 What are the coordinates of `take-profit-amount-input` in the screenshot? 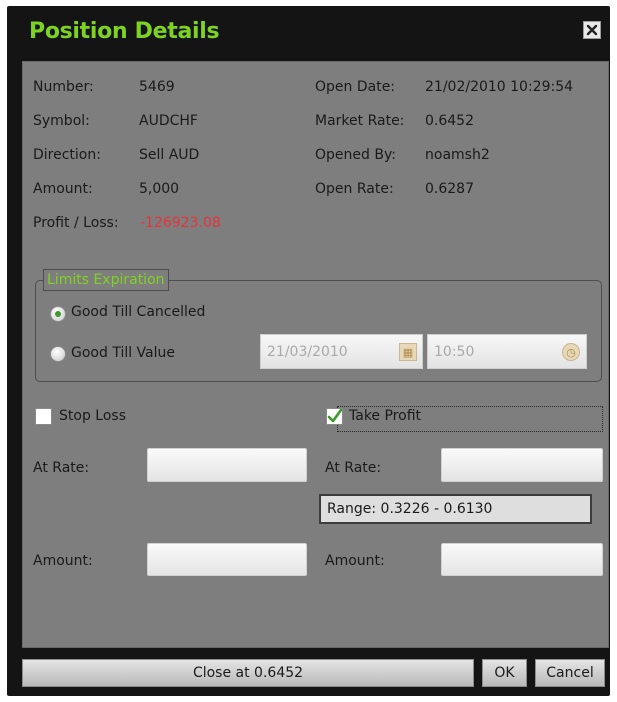 It's located at (522, 559).